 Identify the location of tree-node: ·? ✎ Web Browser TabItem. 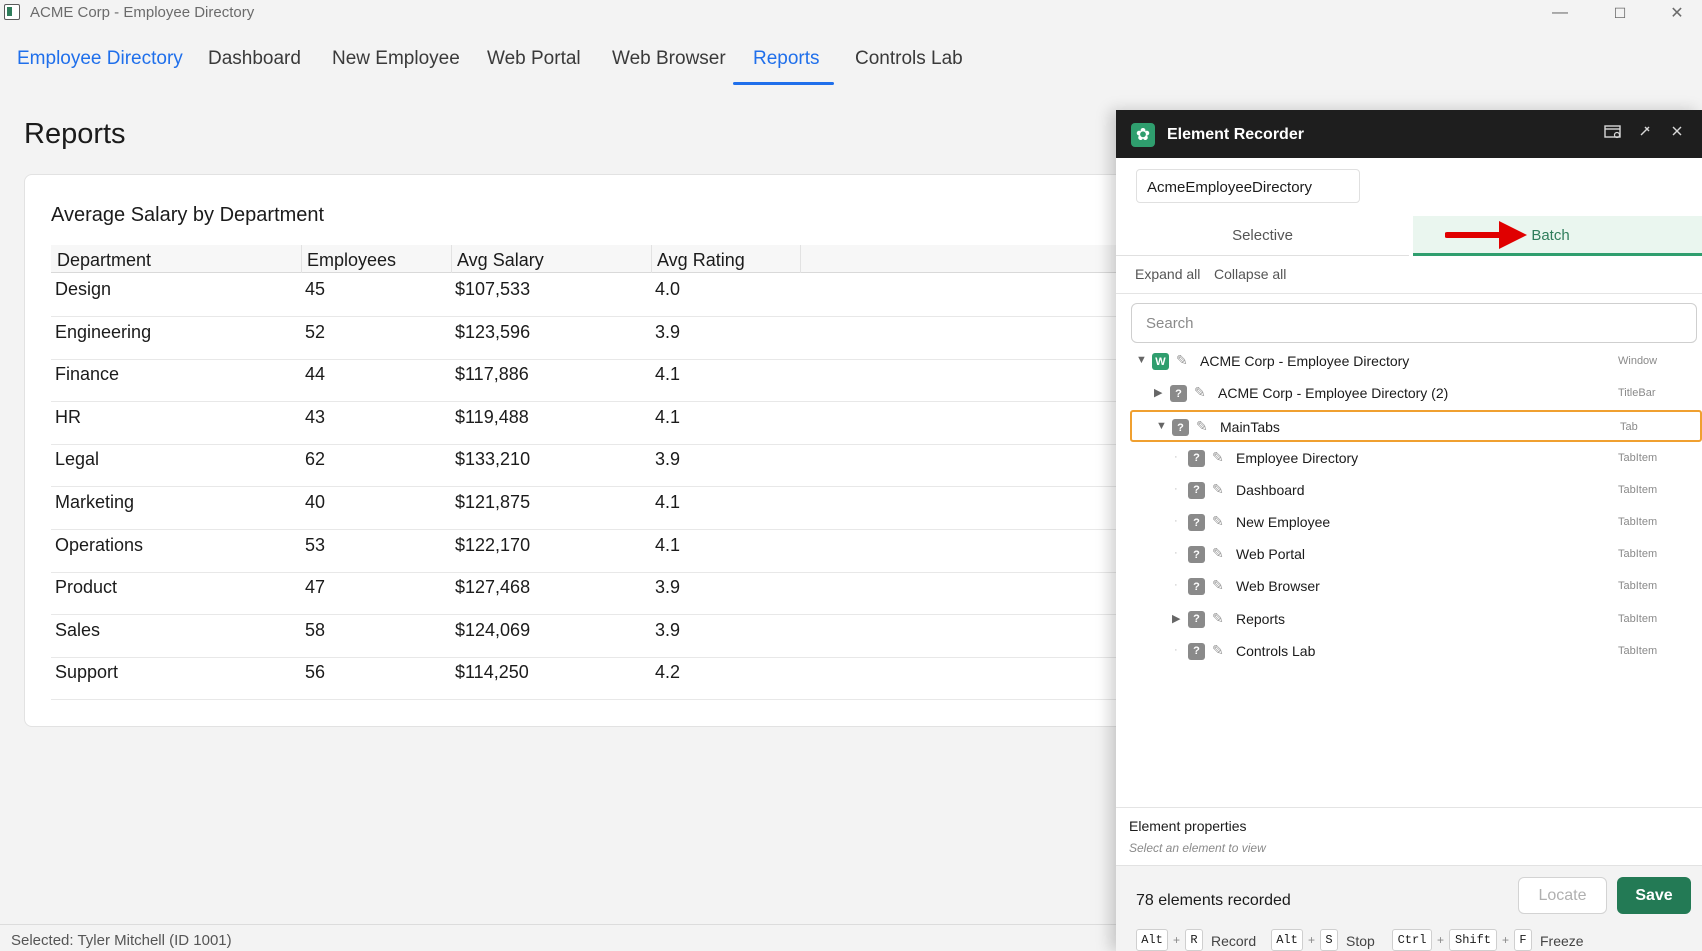
(1409, 587).